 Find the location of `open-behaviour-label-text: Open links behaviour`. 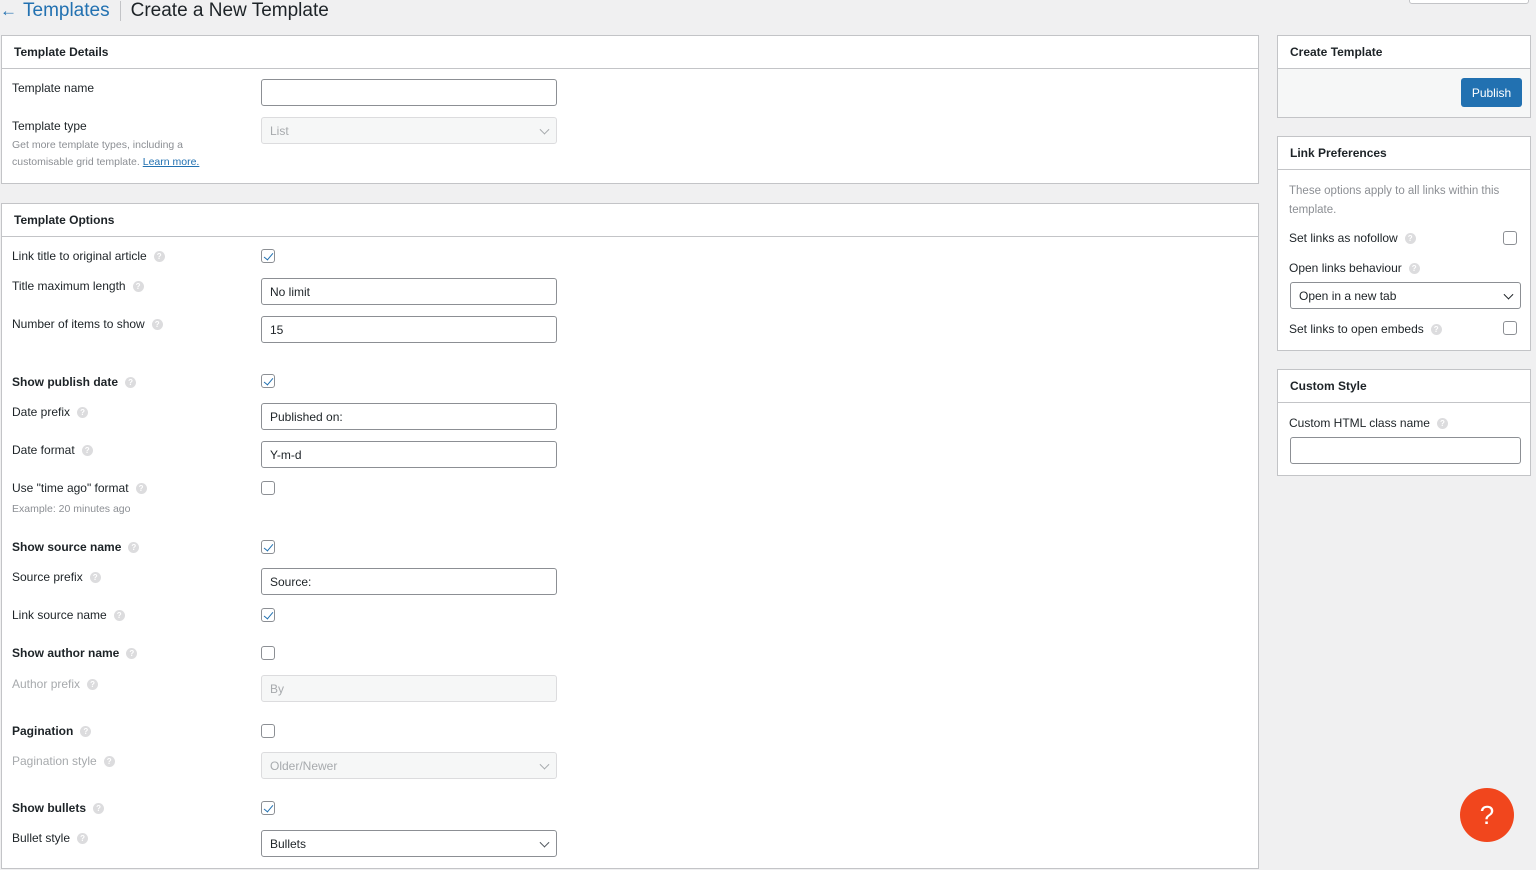

open-behaviour-label-text: Open links behaviour is located at coordinates (1345, 268).